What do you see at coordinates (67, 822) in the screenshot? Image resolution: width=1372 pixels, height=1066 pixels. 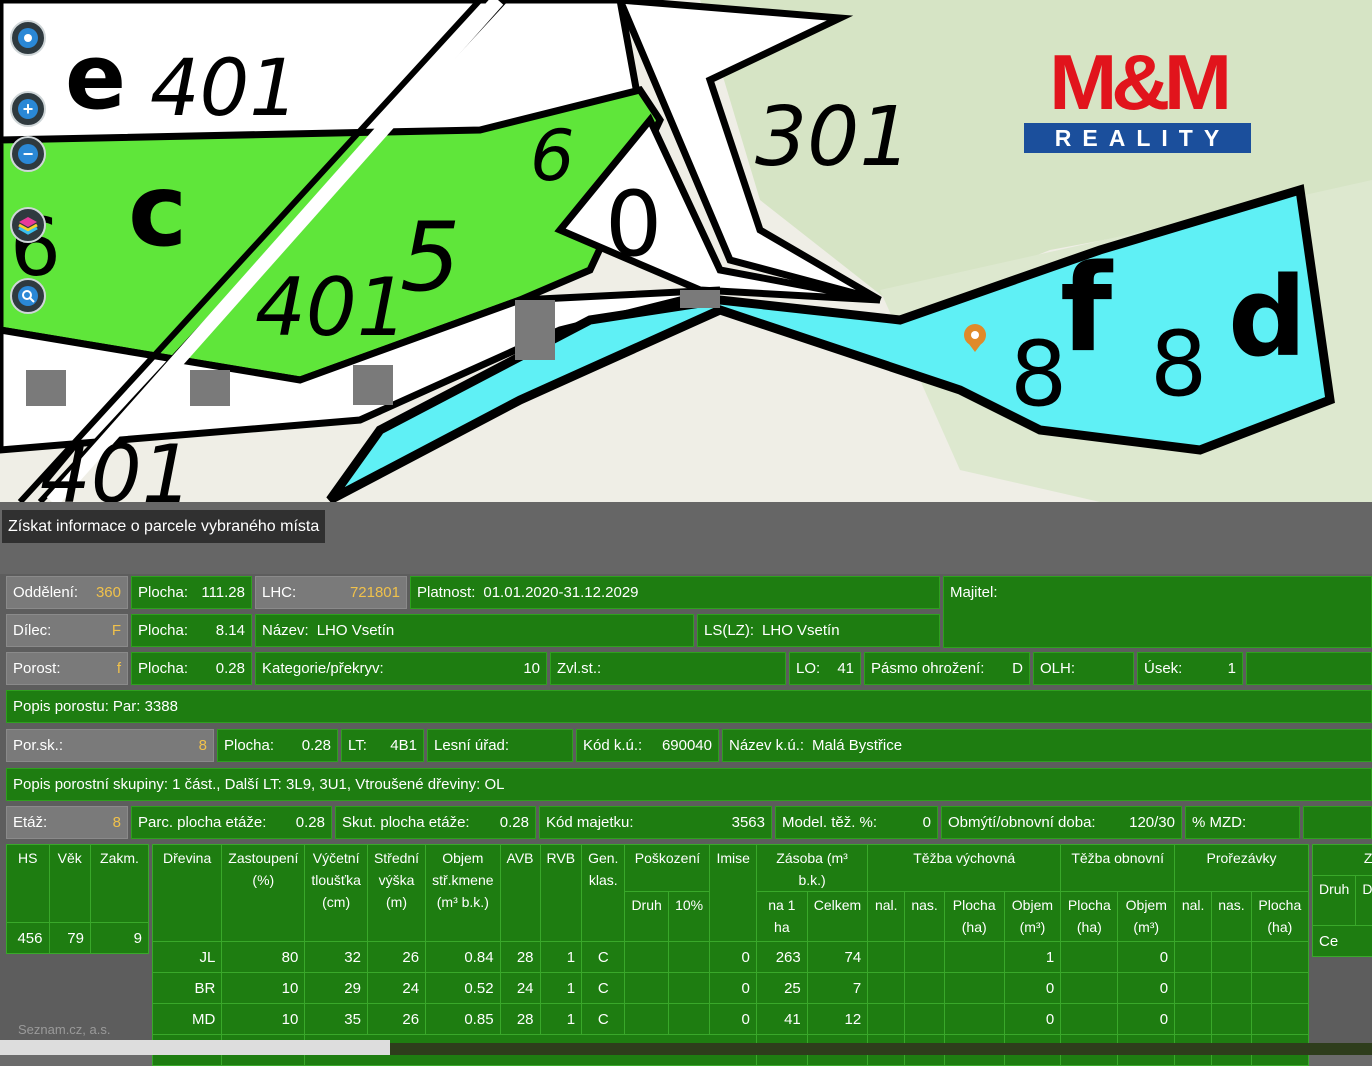 I see `etaz-cell: Etáž:8` at bounding box center [67, 822].